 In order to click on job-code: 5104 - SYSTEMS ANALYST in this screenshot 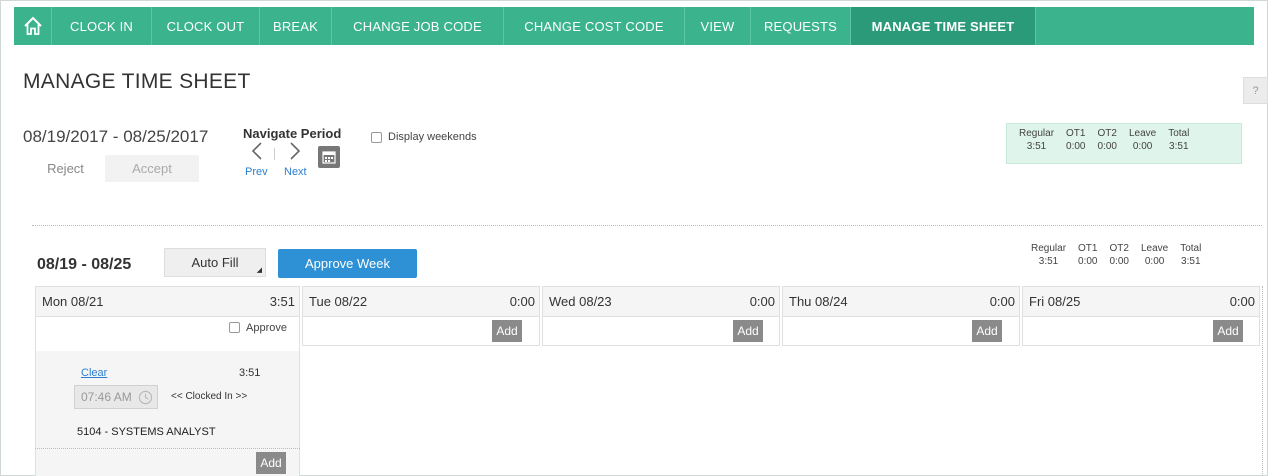, I will do `click(146, 432)`.